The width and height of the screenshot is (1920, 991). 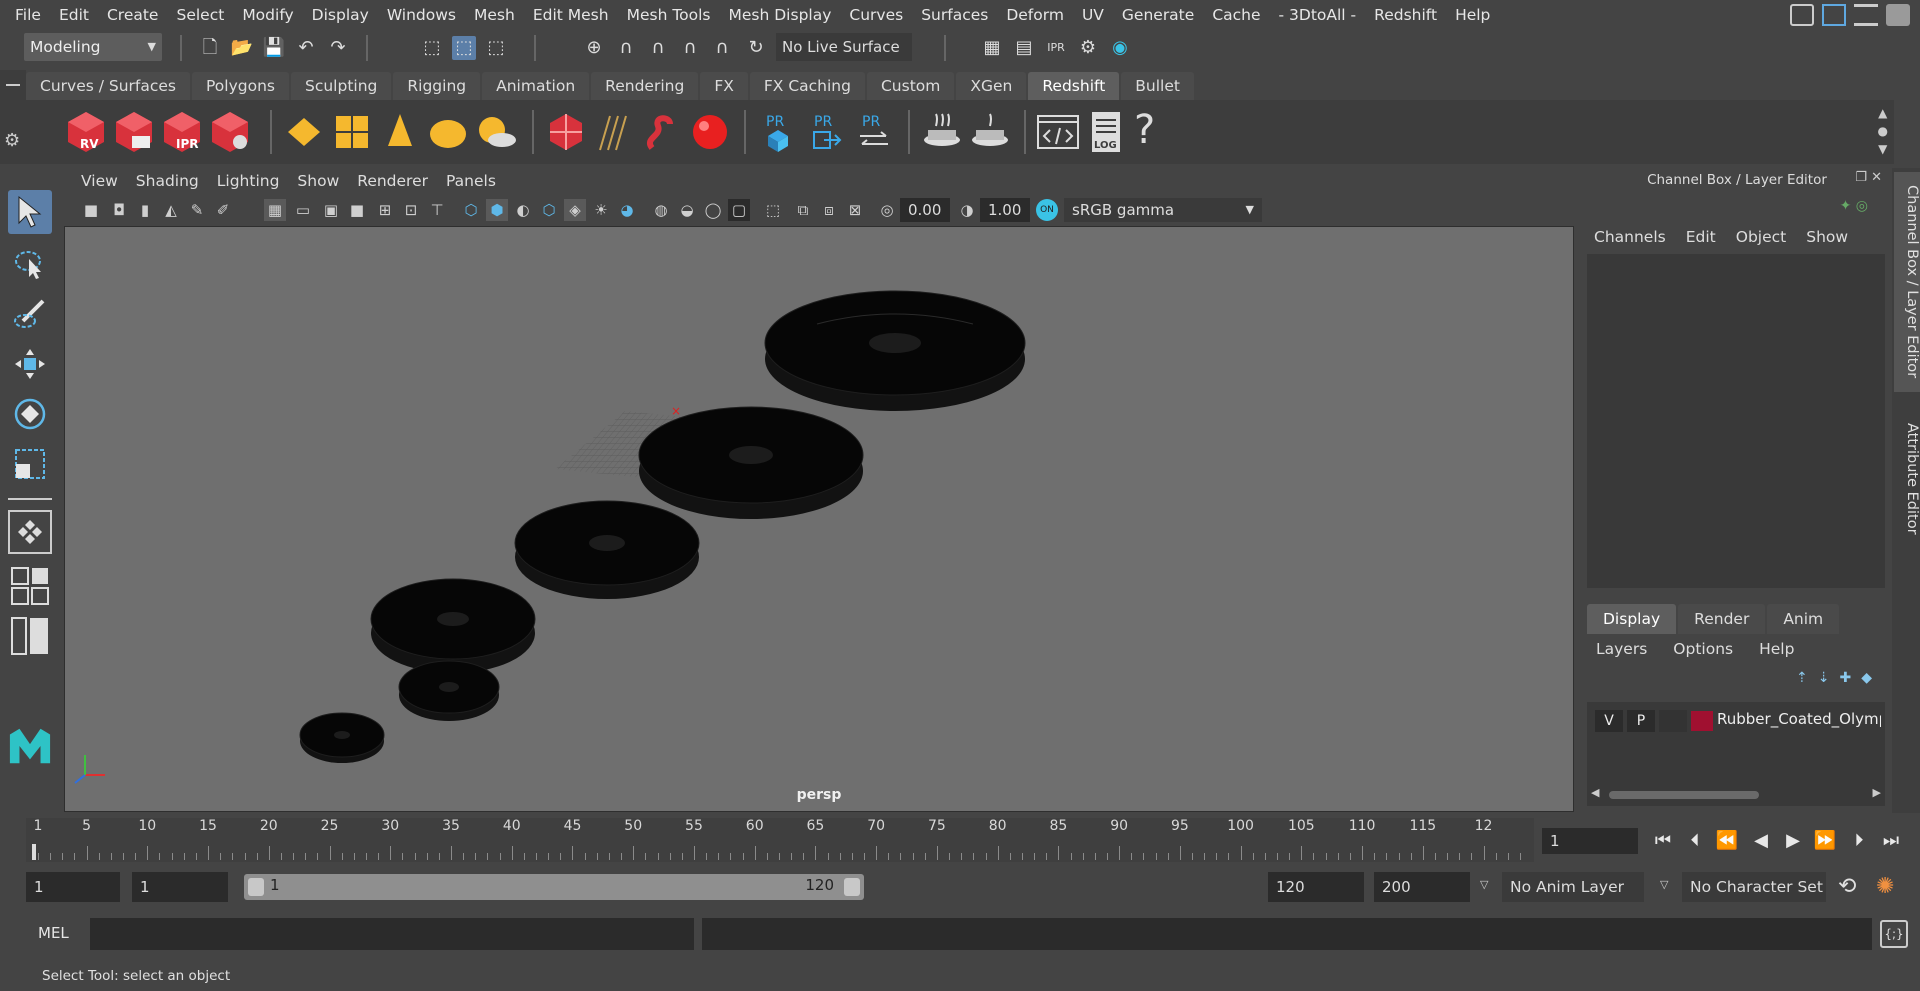 What do you see at coordinates (167, 181) in the screenshot?
I see `viewport-menu-shading: Shading` at bounding box center [167, 181].